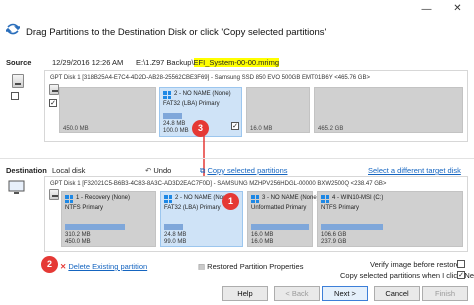  What do you see at coordinates (13, 29) in the screenshot?
I see `app-logo-icon` at bounding box center [13, 29].